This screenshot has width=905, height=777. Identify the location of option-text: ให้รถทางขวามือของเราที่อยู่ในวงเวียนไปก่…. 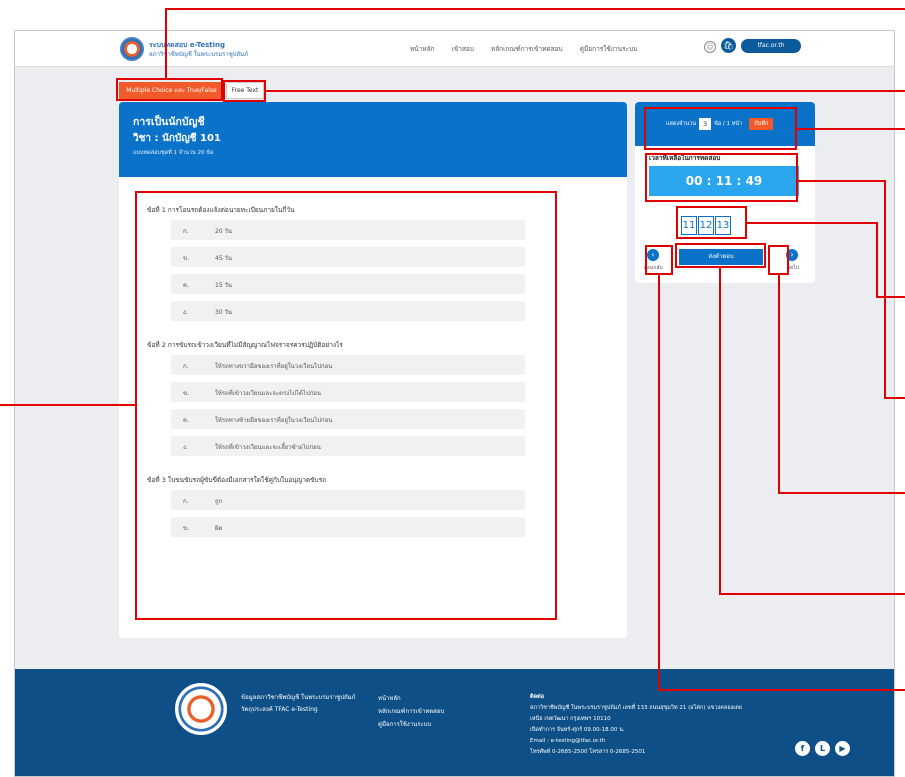
(274, 366).